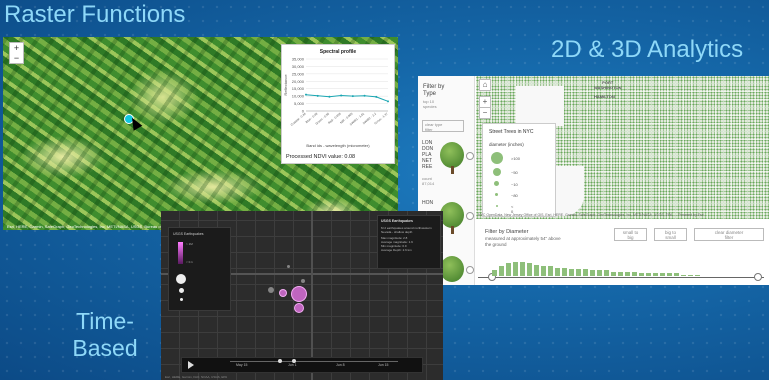 The image size is (769, 380). Describe the element at coordinates (396, 250) in the screenshot. I see `popup-line: Average Depth: 2.6 km` at that location.